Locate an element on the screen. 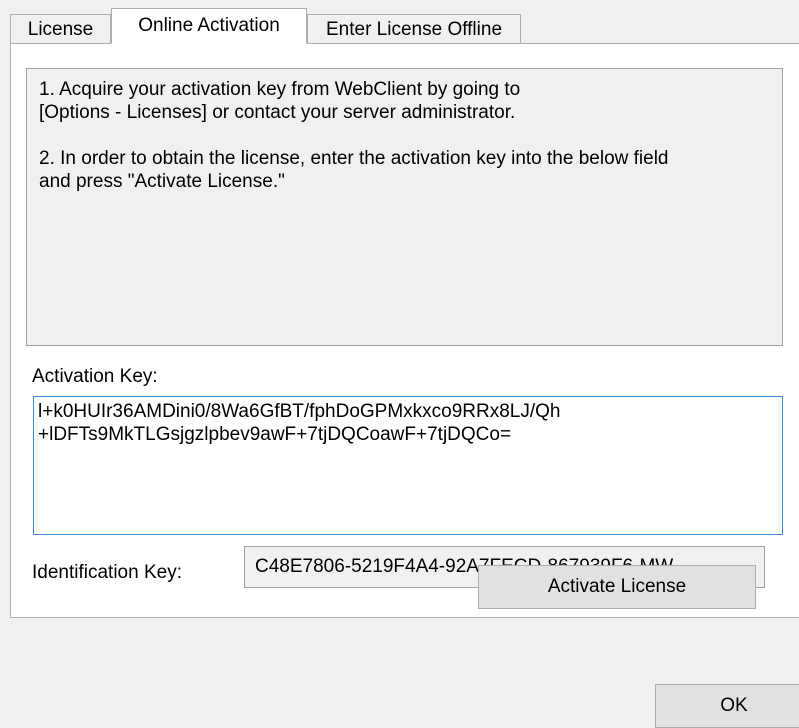 The height and width of the screenshot is (728, 799). tab-license: License is located at coordinates (60, 29).